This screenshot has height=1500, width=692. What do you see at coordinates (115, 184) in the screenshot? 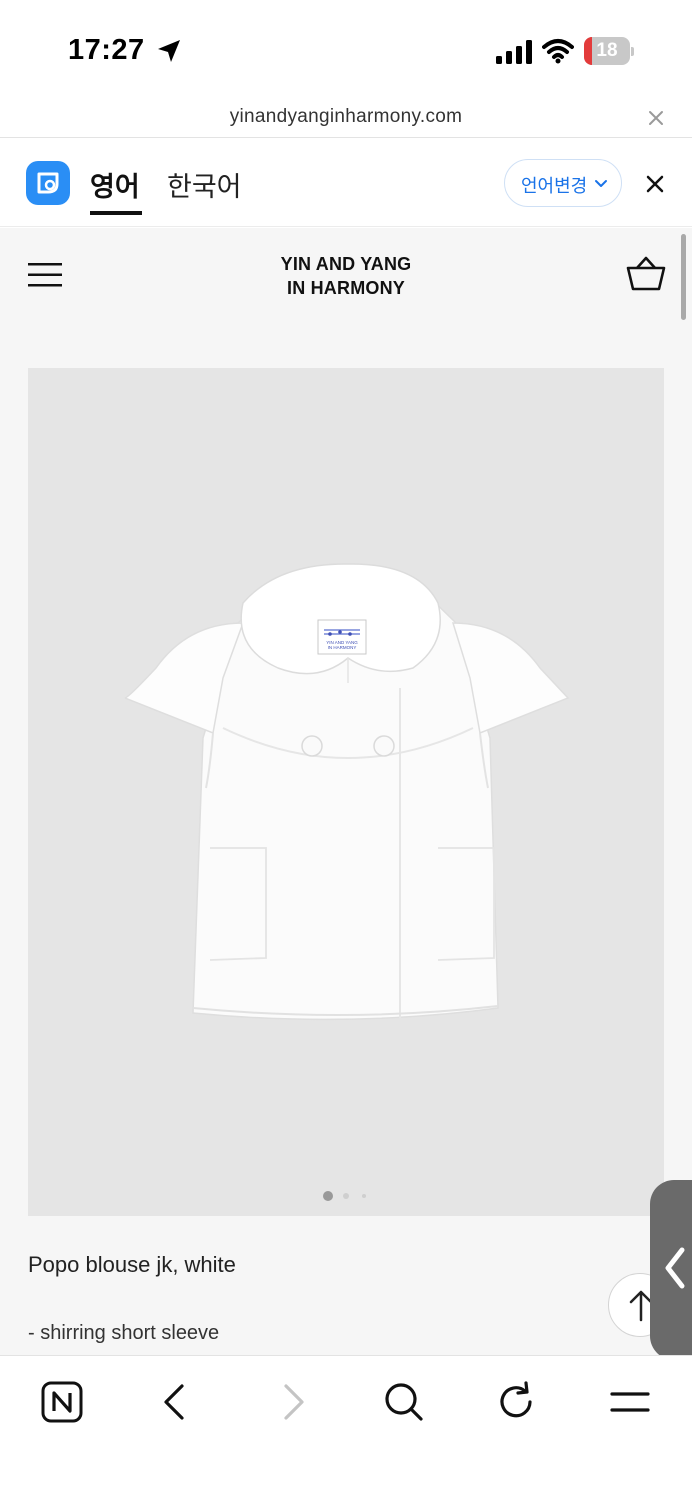
I see `tab-english: 영어` at bounding box center [115, 184].